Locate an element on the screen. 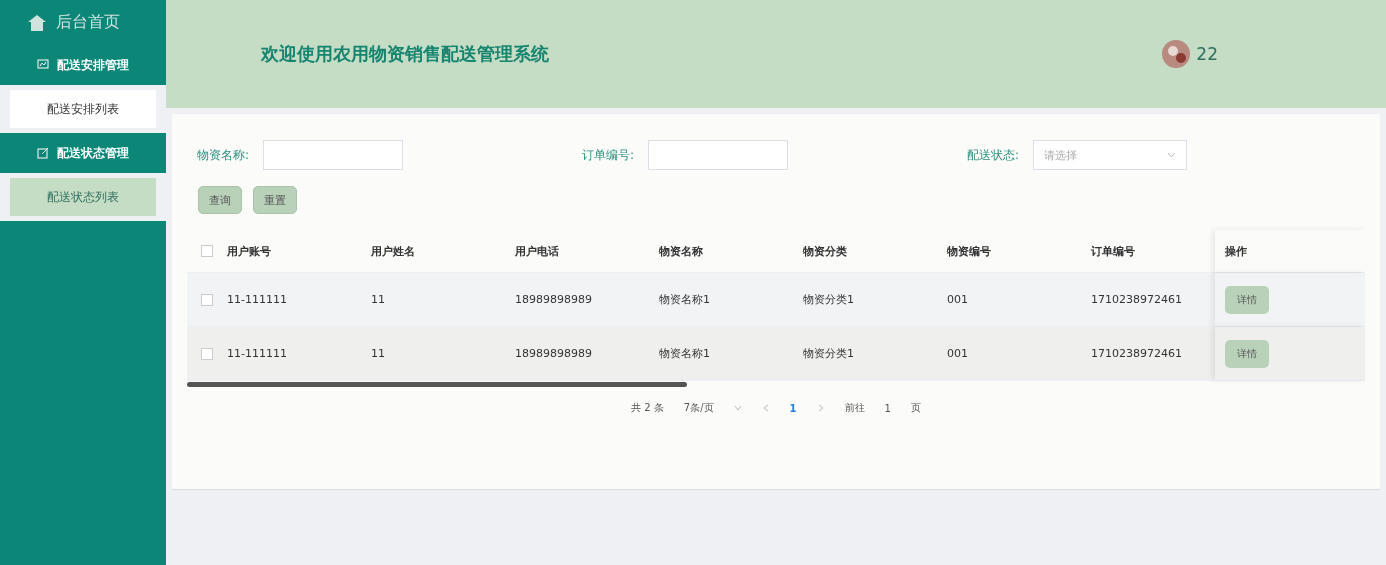  column-header: 订单编号 is located at coordinates (1113, 251).